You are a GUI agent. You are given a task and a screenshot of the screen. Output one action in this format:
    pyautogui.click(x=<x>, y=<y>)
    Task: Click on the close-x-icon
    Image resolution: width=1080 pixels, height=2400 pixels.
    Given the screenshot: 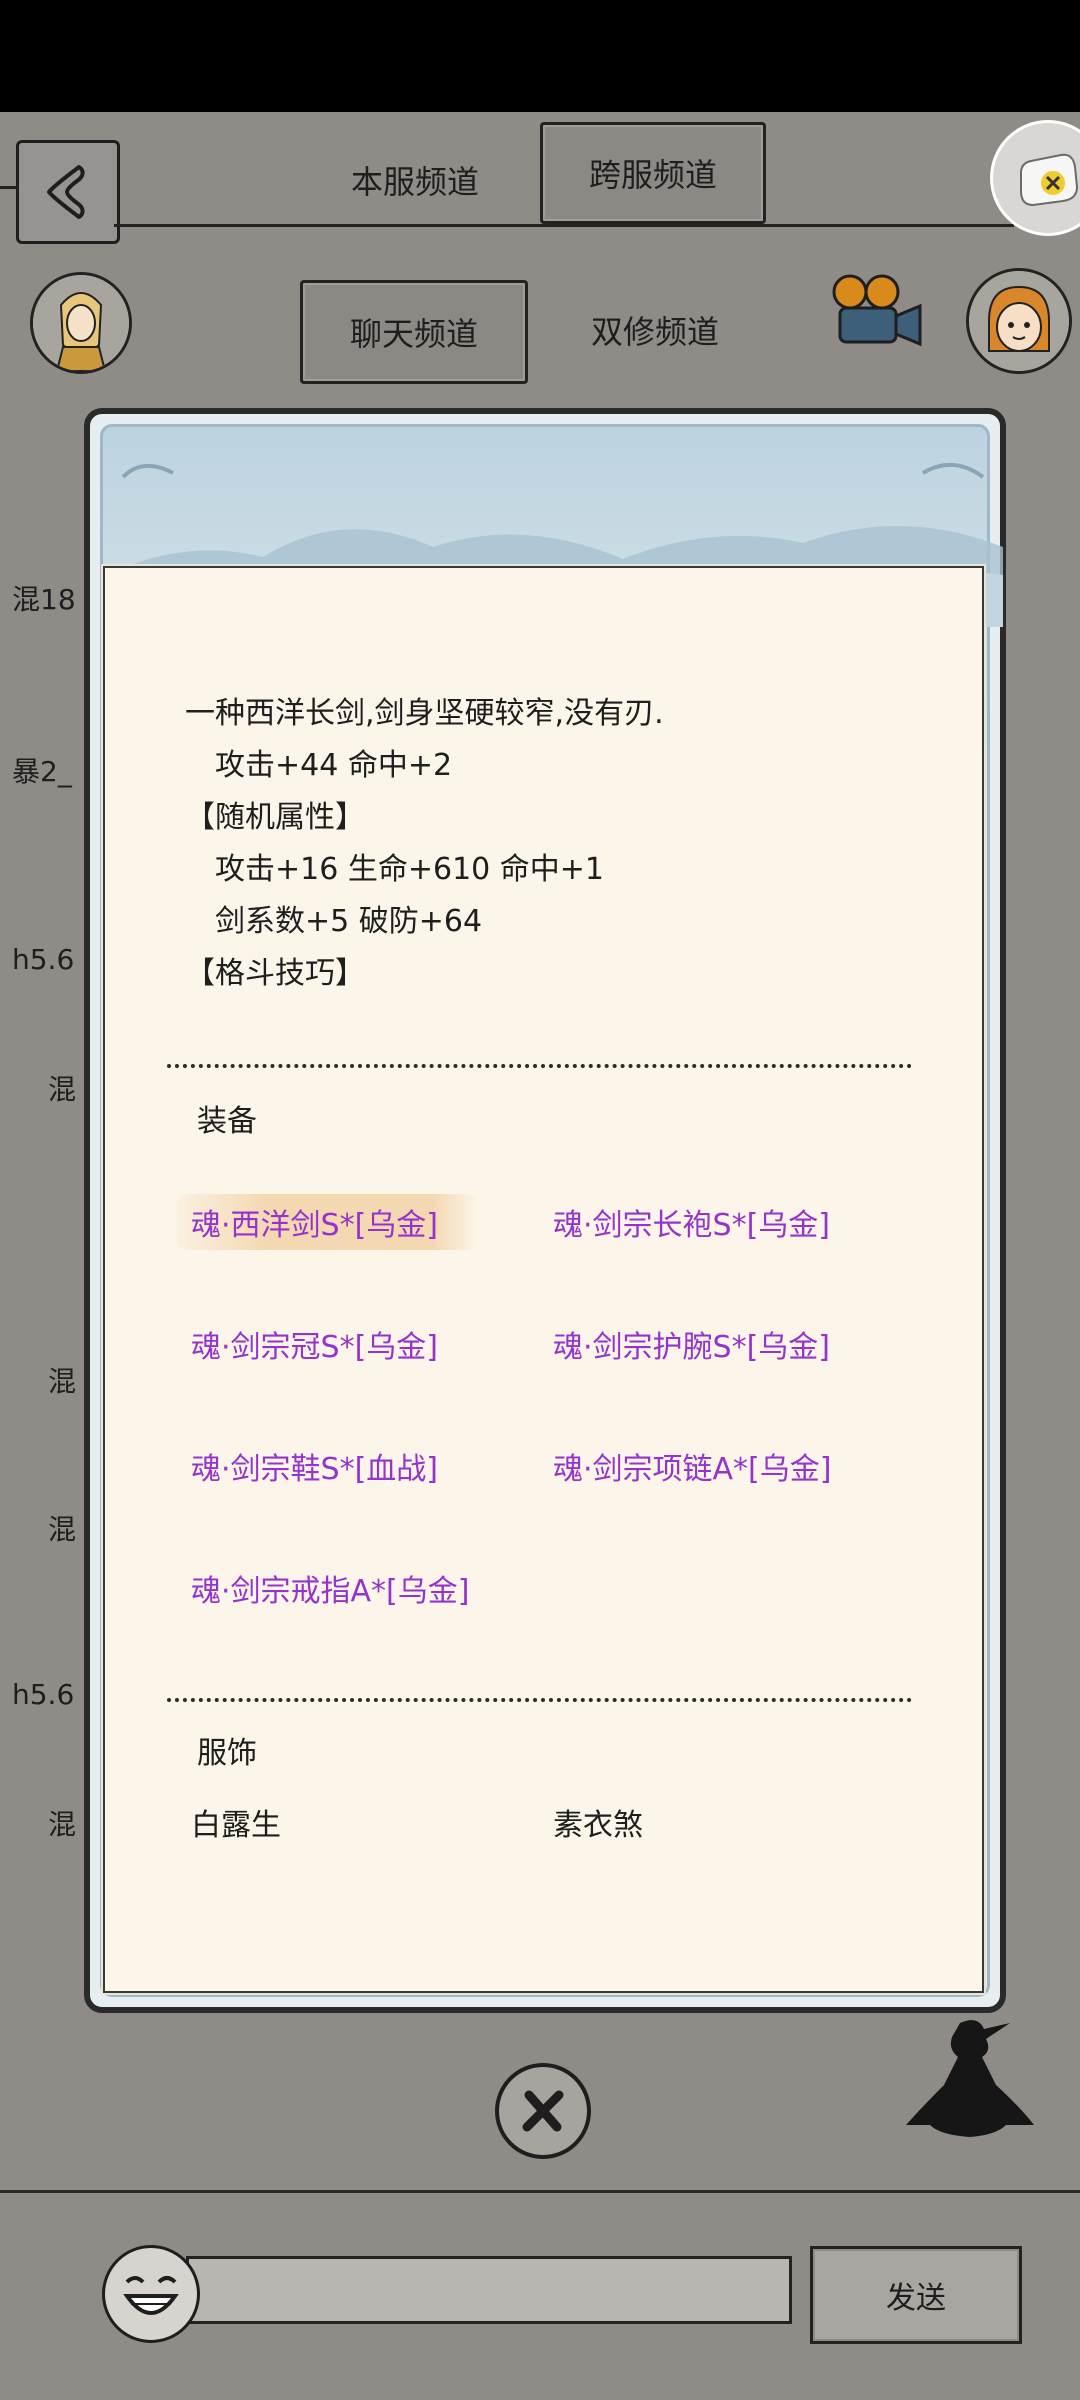 What is the action you would take?
    pyautogui.click(x=543, y=2111)
    